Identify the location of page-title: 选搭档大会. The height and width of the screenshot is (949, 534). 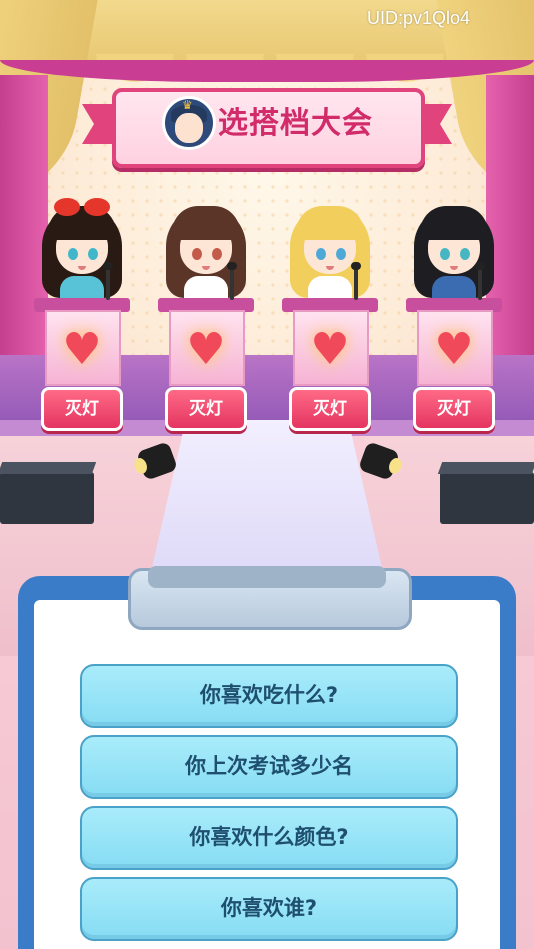
(295, 123).